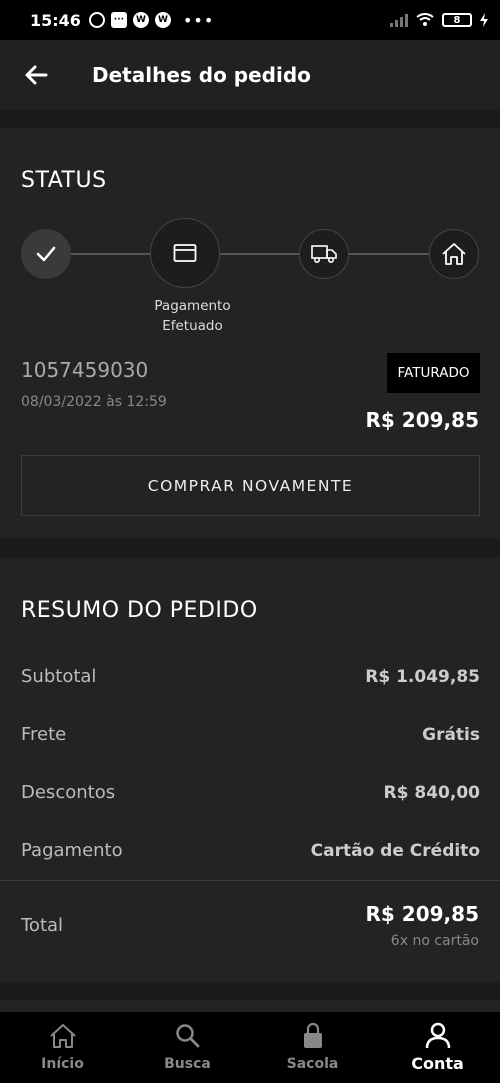 This screenshot has height=1083, width=500. Describe the element at coordinates (434, 941) in the screenshot. I see `installments-text: 6x no cartão` at that location.